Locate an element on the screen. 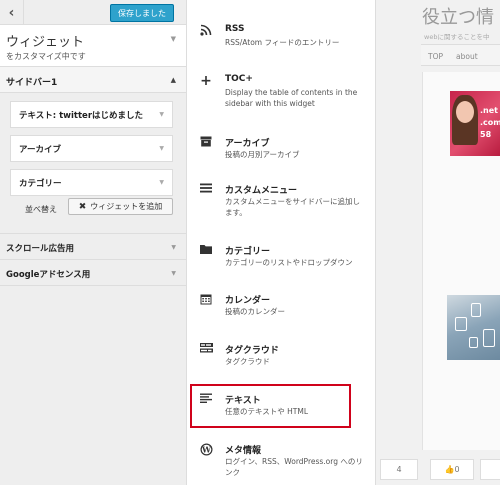 The width and height of the screenshot is (500, 485). article-thumbnail: .net .com 58 is located at coordinates (475, 123).